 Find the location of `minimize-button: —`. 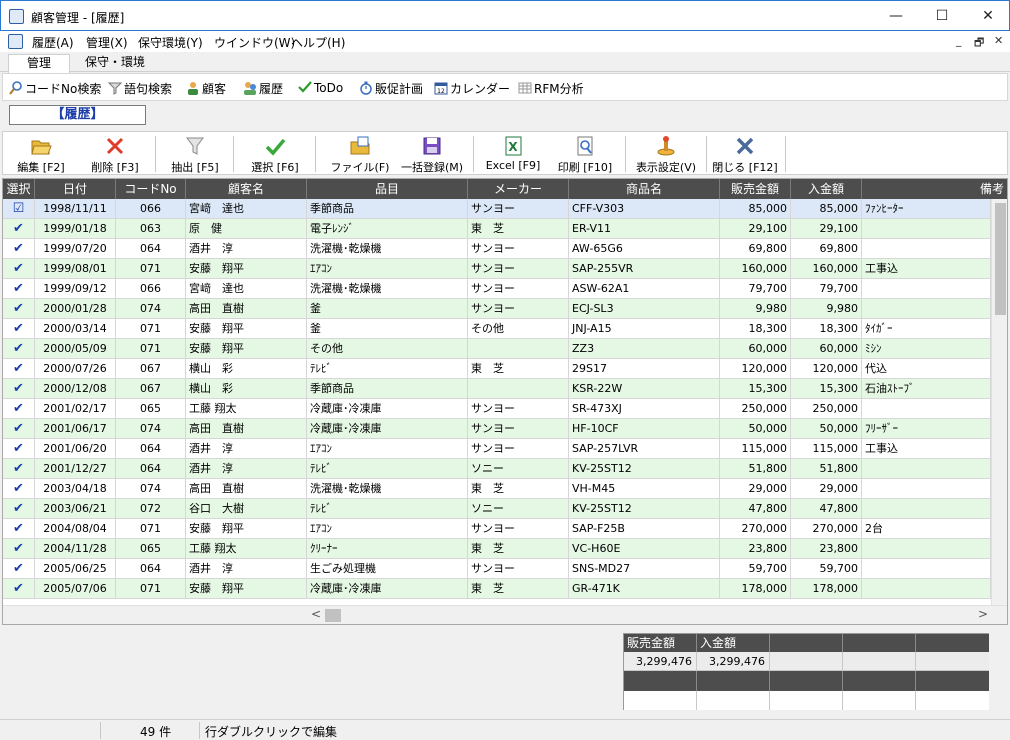

minimize-button: — is located at coordinates (896, 16).